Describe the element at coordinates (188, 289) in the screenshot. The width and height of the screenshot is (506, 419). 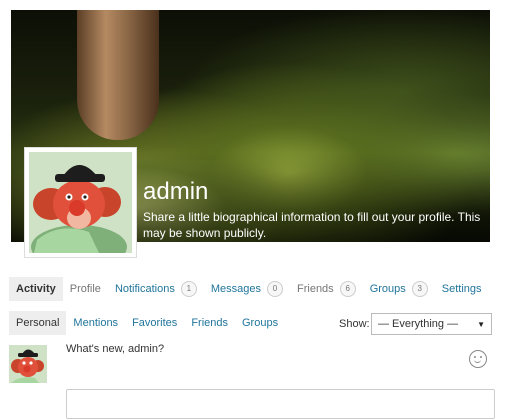
I see `notifications-count-badge: 1` at that location.